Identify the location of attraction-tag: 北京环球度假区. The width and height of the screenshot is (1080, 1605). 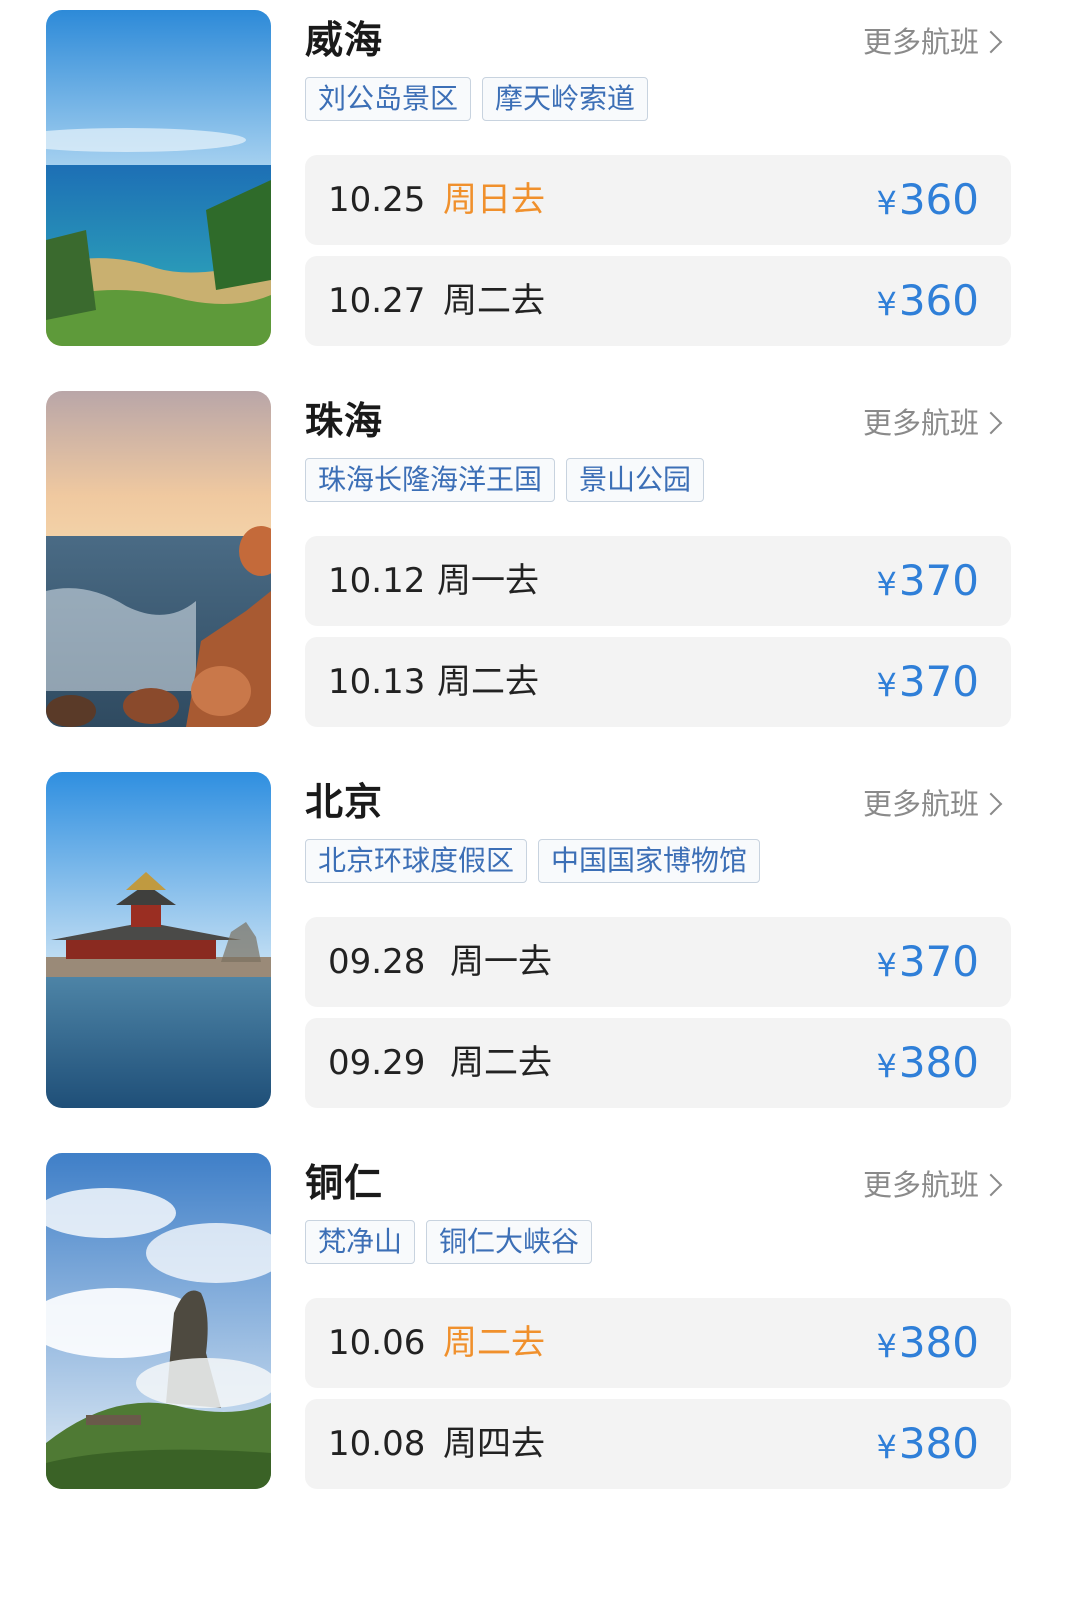
(416, 861).